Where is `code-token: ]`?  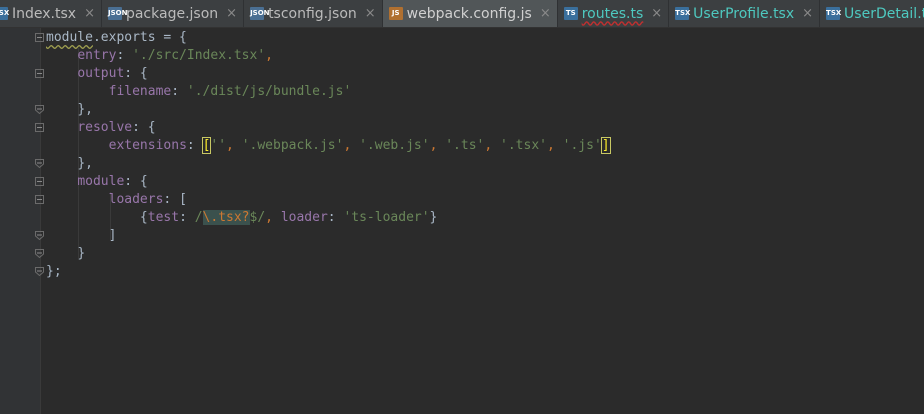
code-token: ] is located at coordinates (112, 235).